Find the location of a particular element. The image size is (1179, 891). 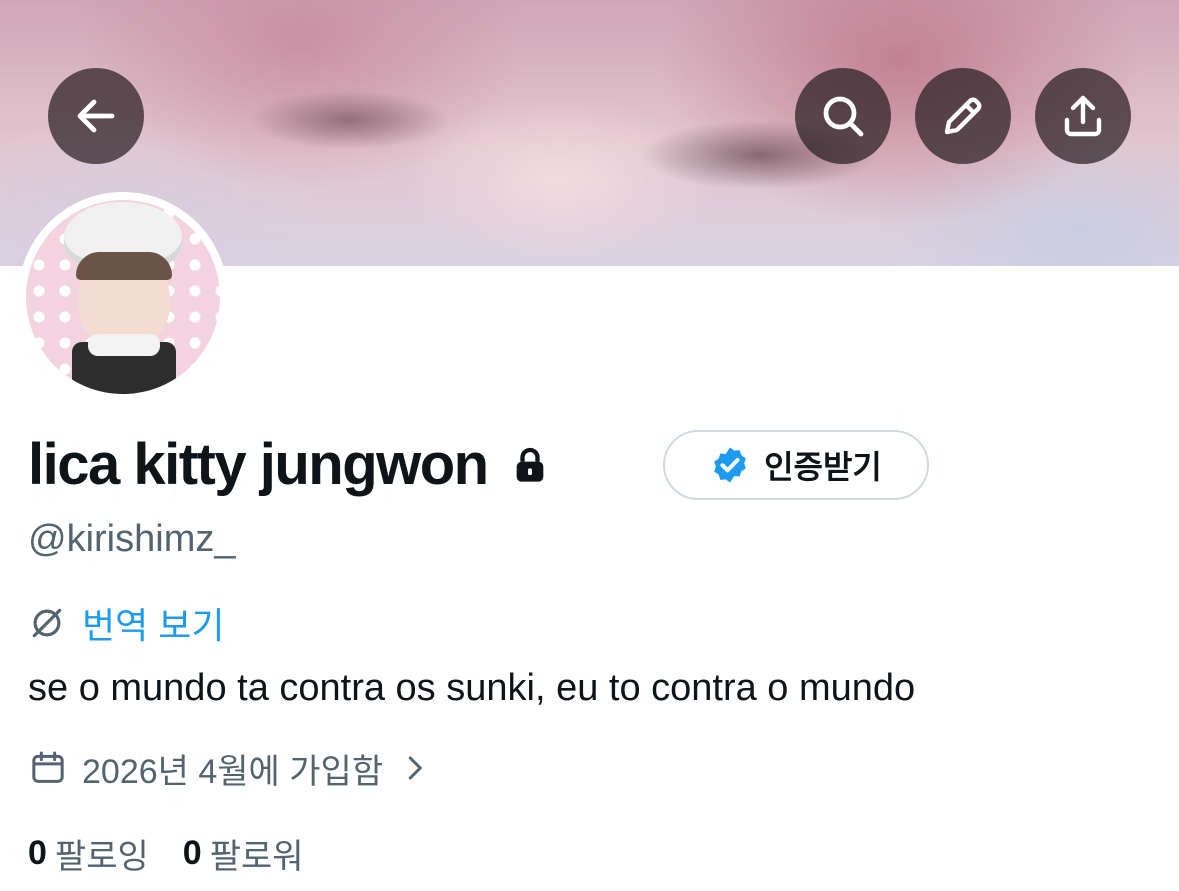

avatar-hair is located at coordinates (124, 266).